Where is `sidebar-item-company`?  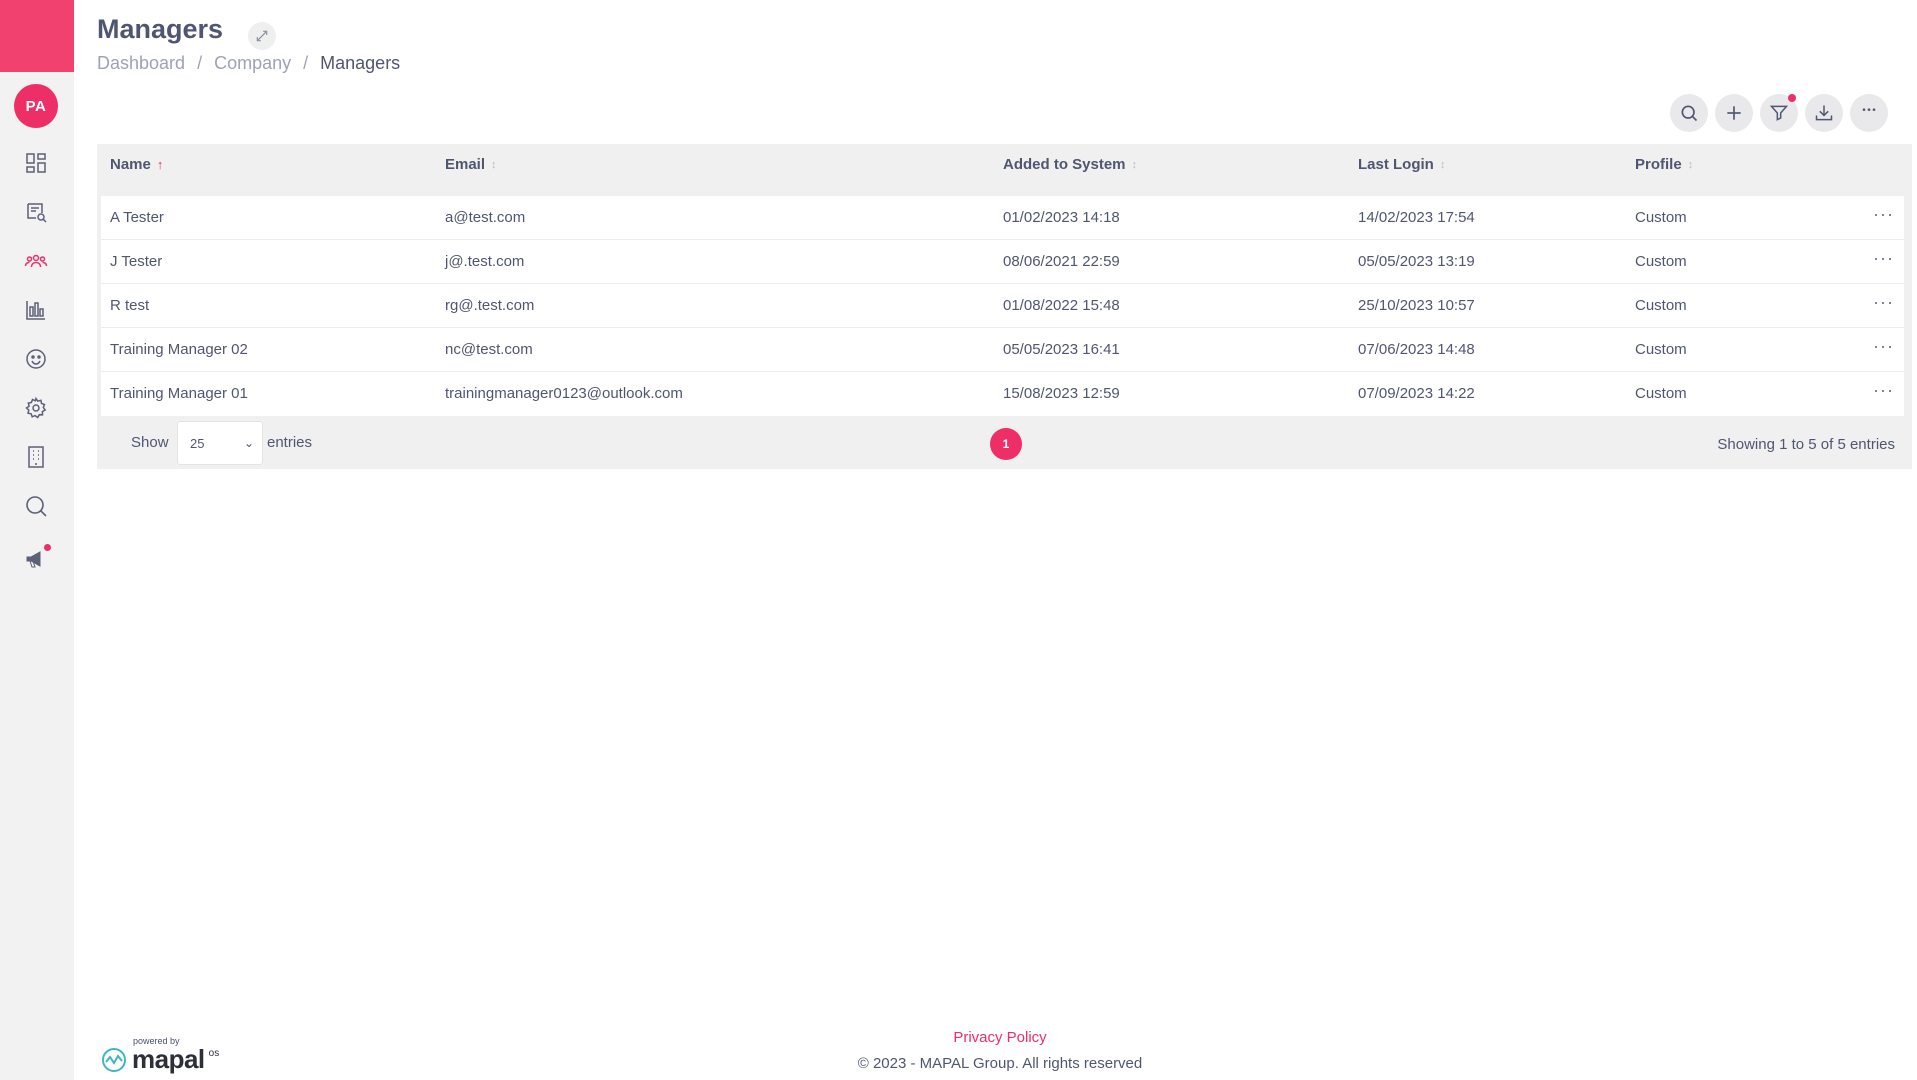 sidebar-item-company is located at coordinates (36, 457).